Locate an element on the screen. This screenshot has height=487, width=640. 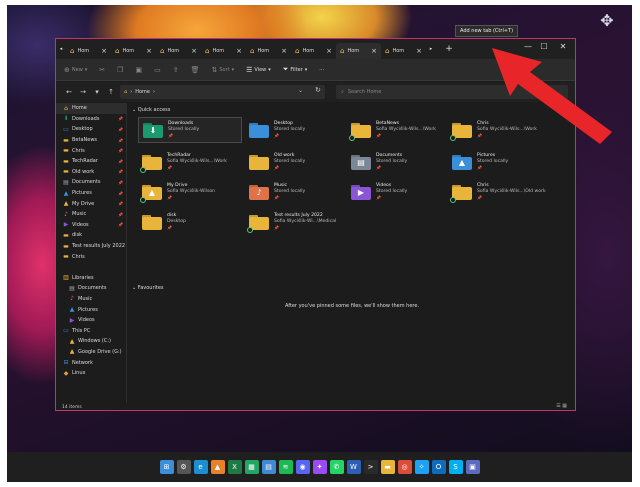
sidebar-item-downloads: ⬇ Downloads 📌 is located at coordinates (91, 119).